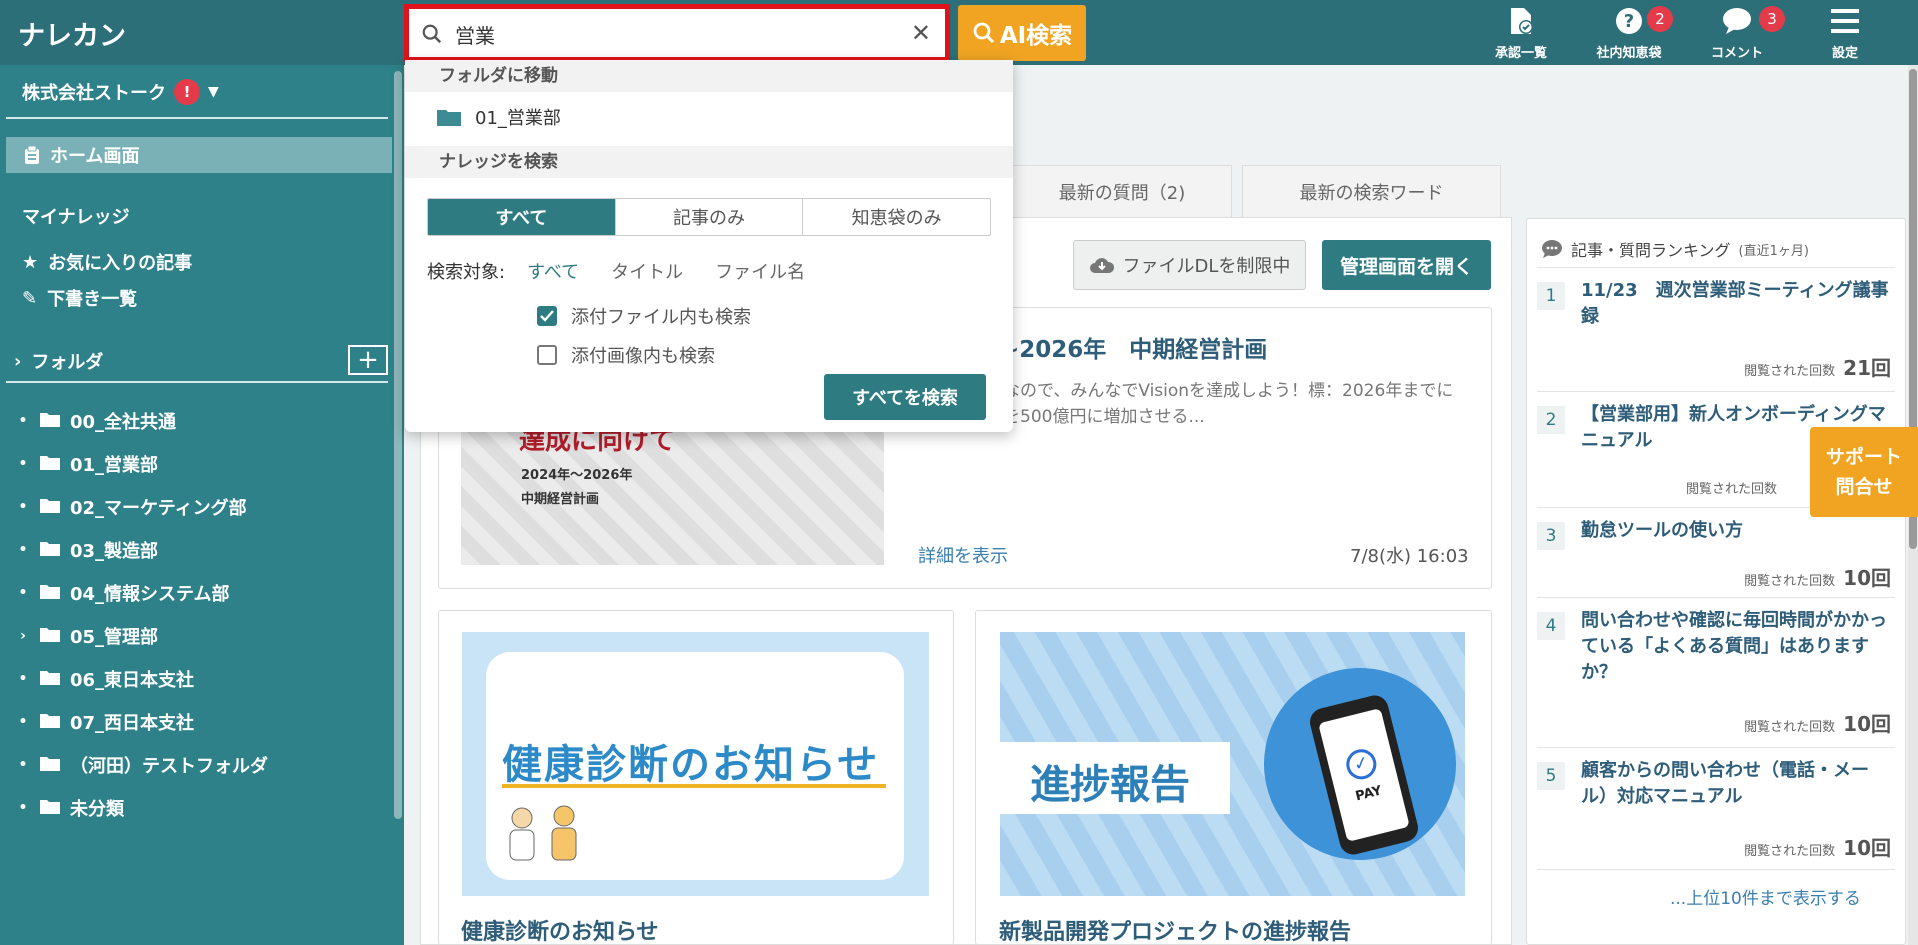  What do you see at coordinates (1036, 36) in the screenshot?
I see `ai-search-label: AI検索` at bounding box center [1036, 36].